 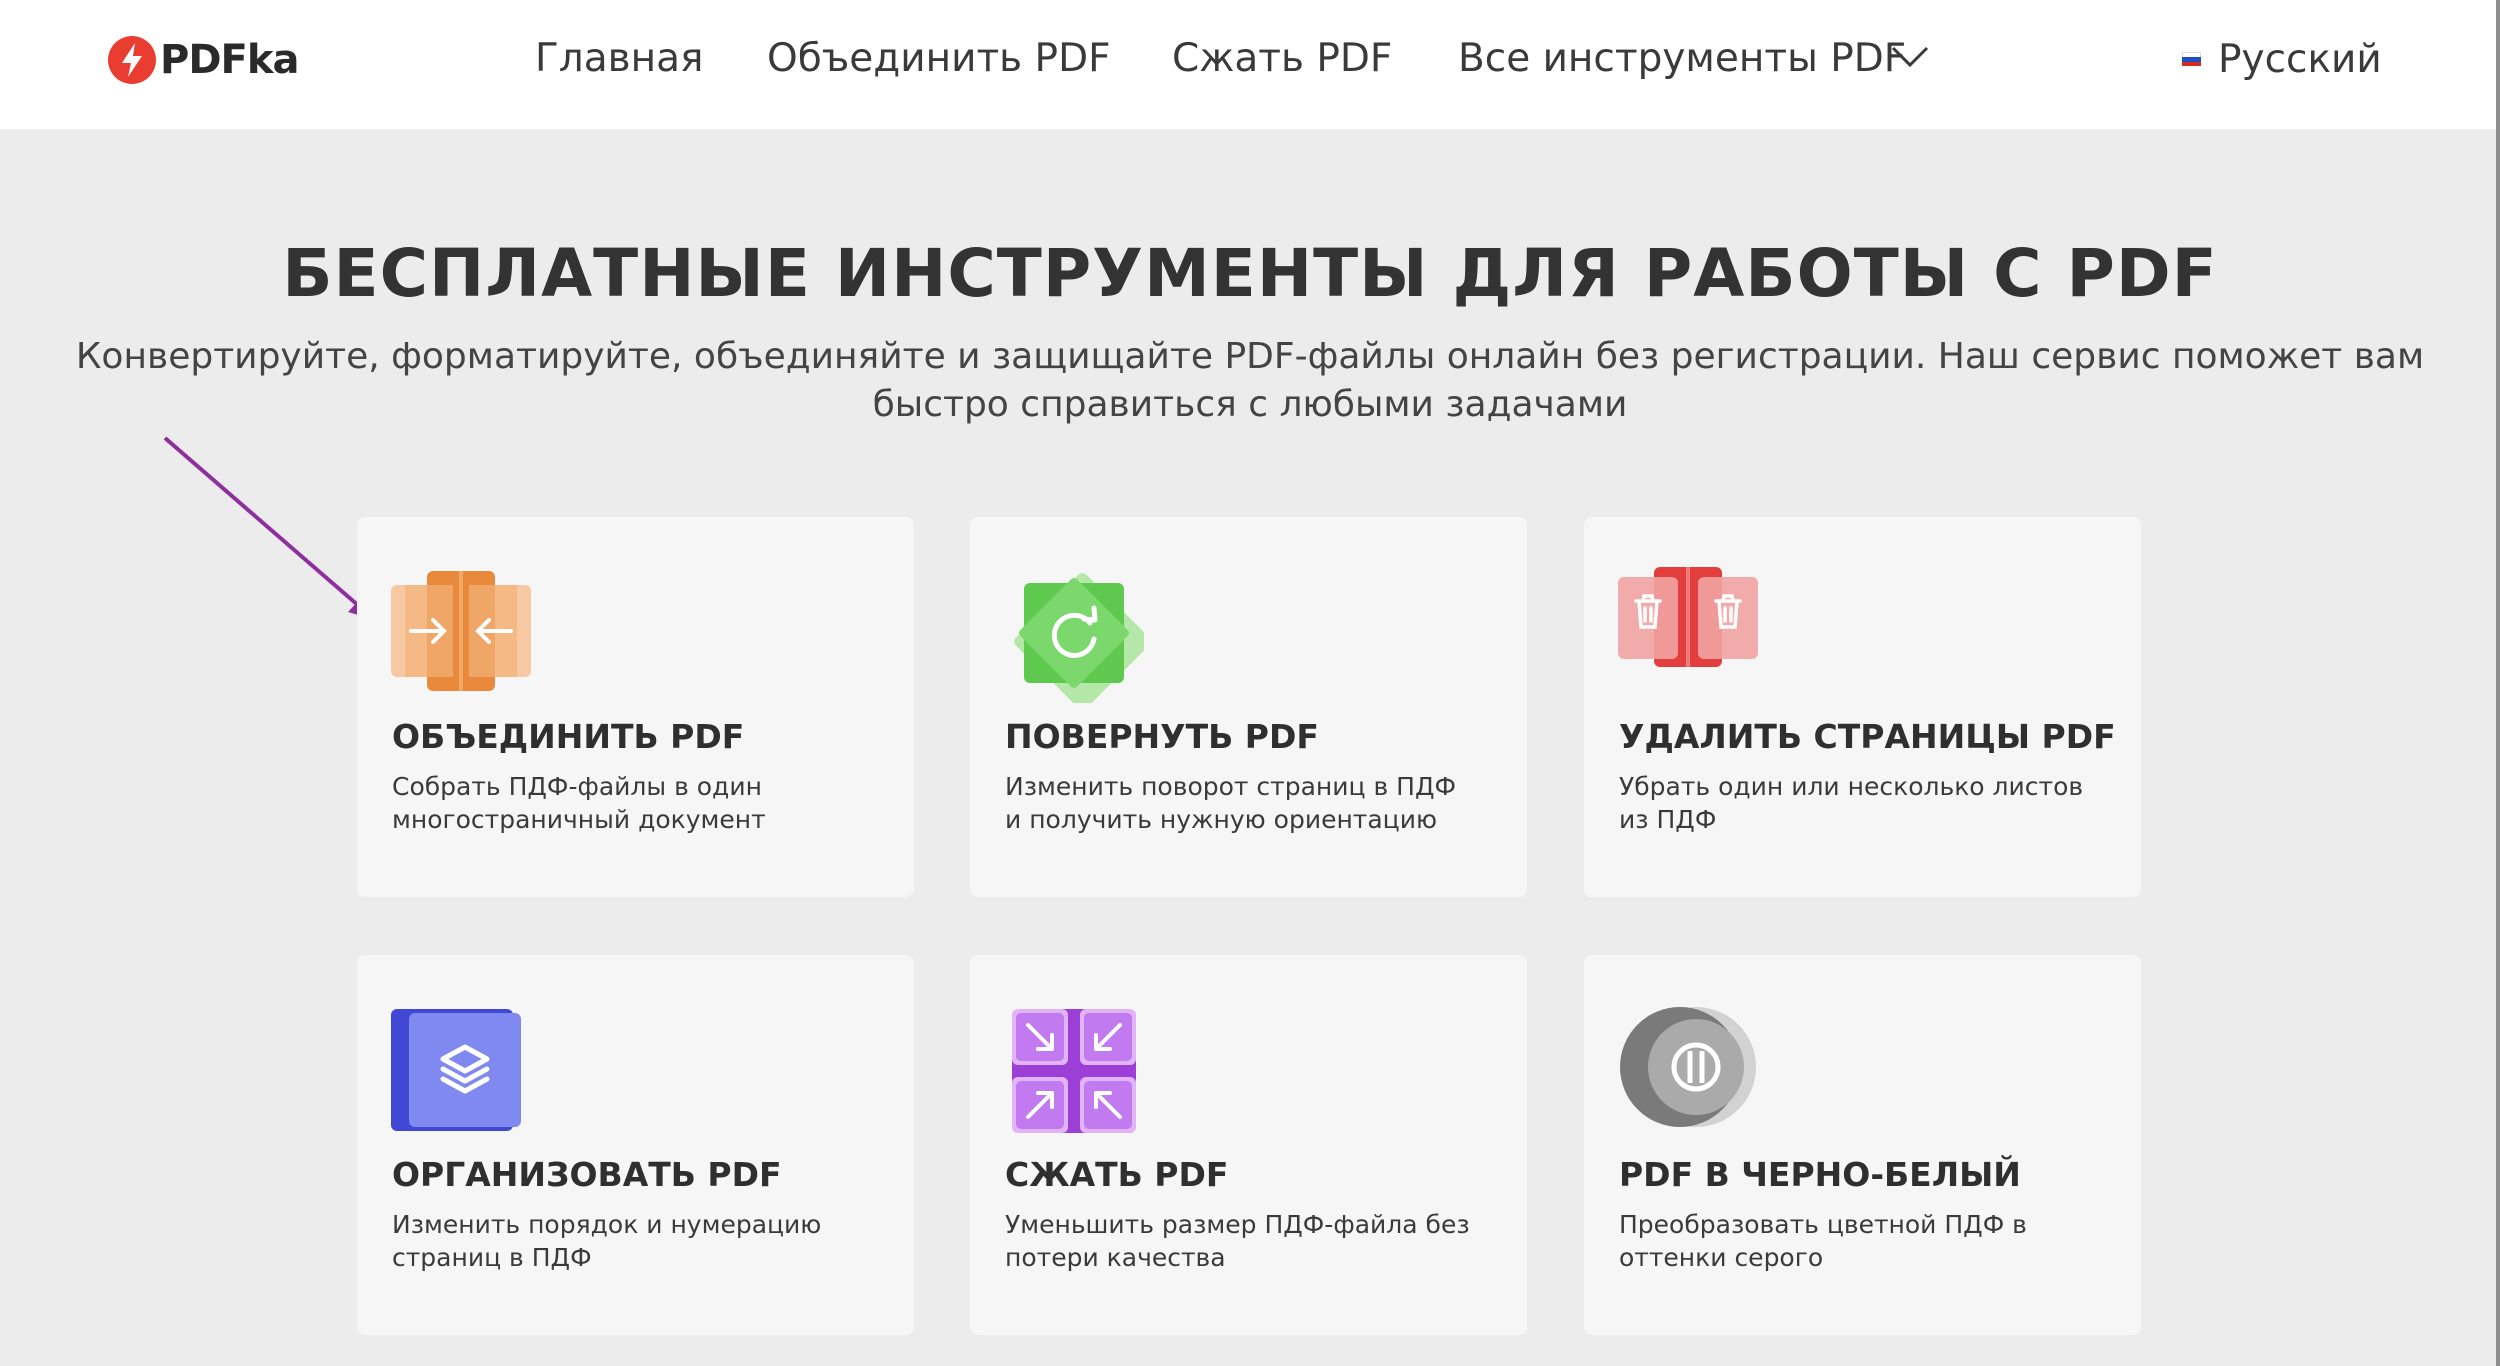 What do you see at coordinates (568, 736) in the screenshot?
I see `tool-card-title: ОБЪЕДИНИТЬ PDF` at bounding box center [568, 736].